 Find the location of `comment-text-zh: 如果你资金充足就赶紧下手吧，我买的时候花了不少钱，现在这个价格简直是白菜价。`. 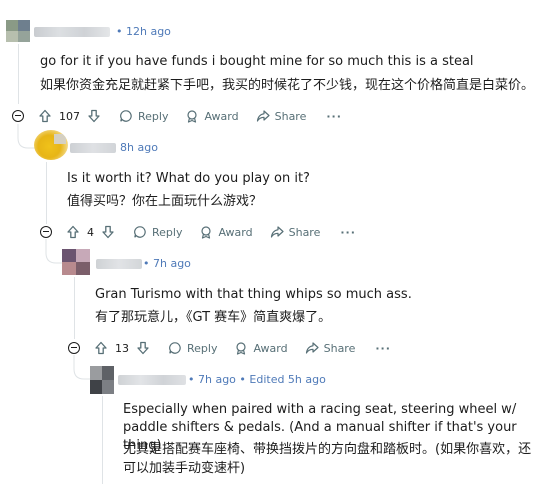

comment-text-zh: 如果你资金充足就赶紧下手吧，我买的时候花了不少钱，现在这个价格简直是白菜价。 is located at coordinates (287, 85).